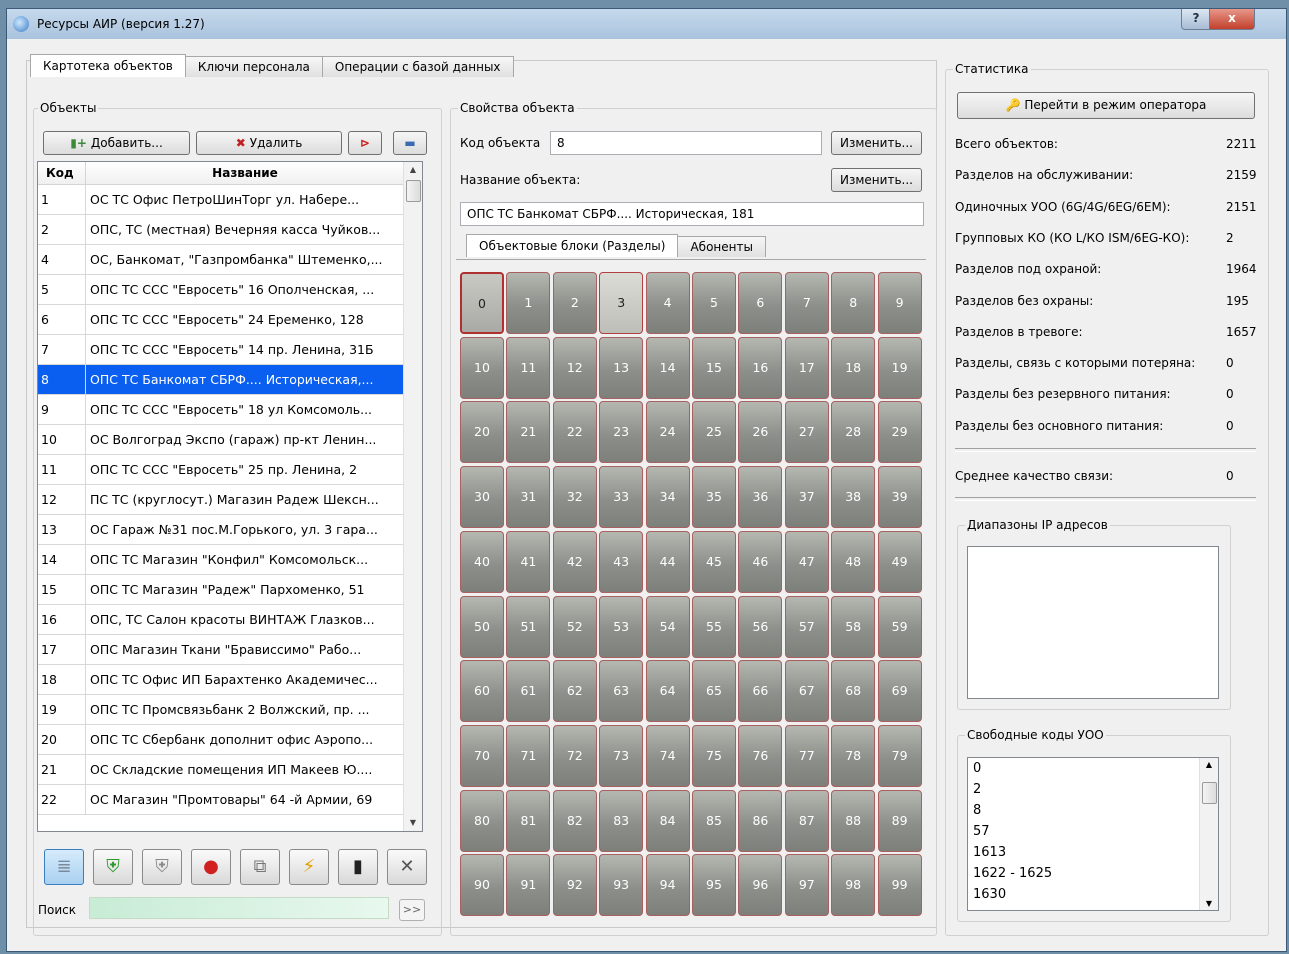 This screenshot has height=954, width=1289. I want to click on partition-cell: 79, so click(899, 755).